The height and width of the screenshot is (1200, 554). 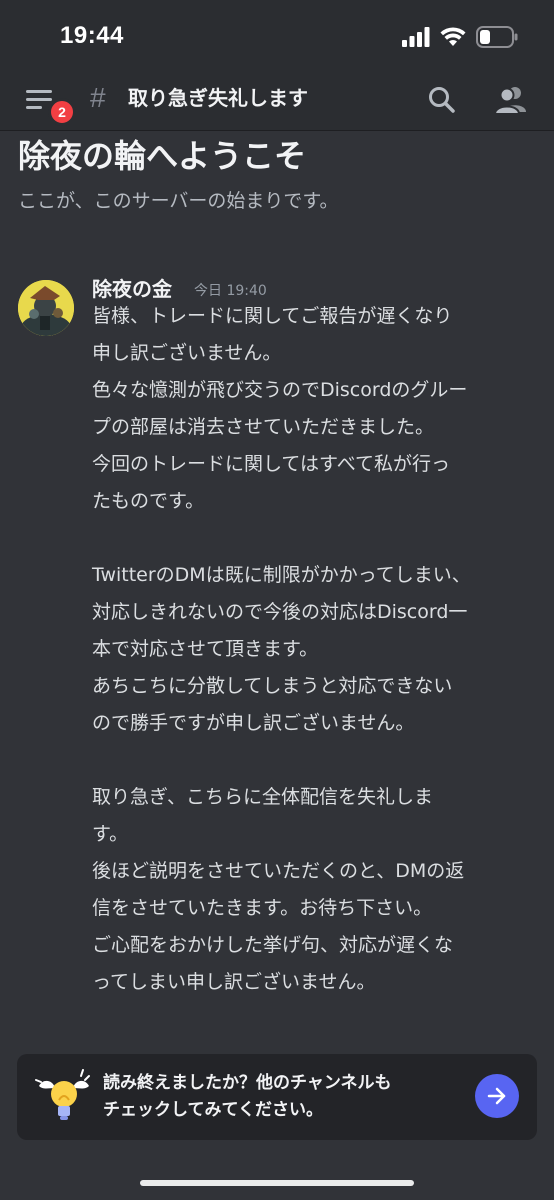 I want to click on status-bar: 19:44, so click(x=277, y=35).